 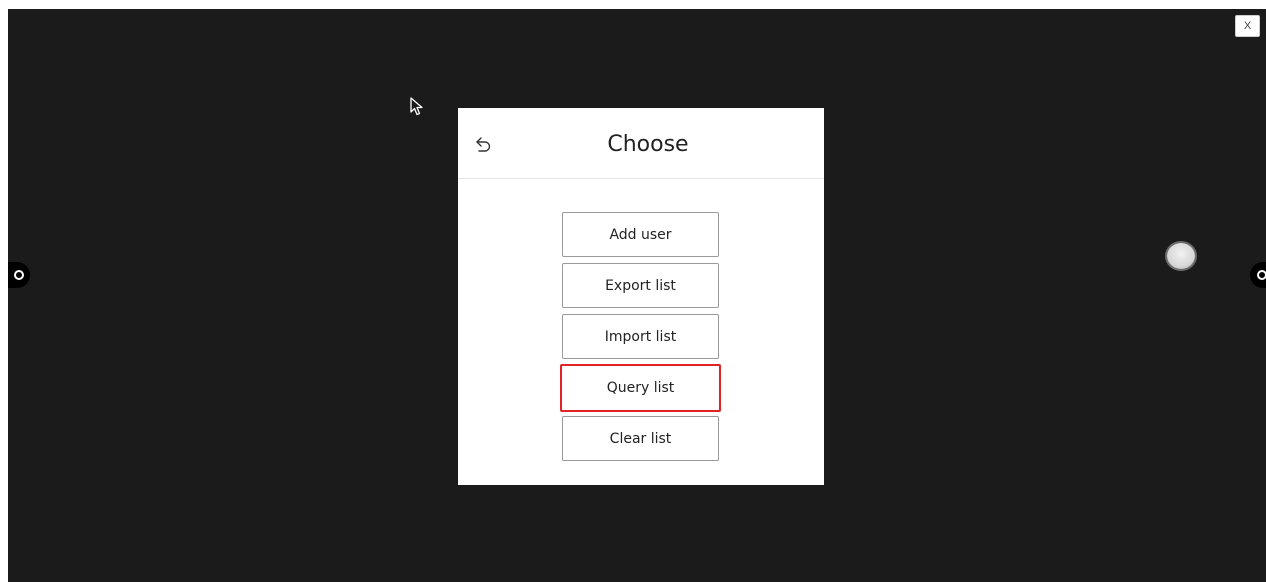 I want to click on add-user-button: Add user, so click(x=640, y=234).